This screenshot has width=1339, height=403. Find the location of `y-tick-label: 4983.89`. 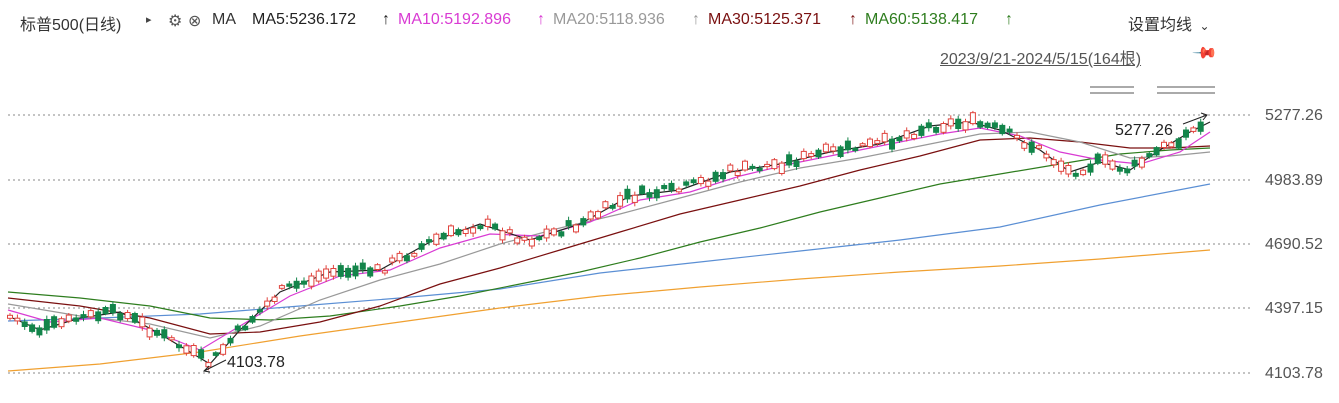

y-tick-label: 4983.89 is located at coordinates (1294, 180).